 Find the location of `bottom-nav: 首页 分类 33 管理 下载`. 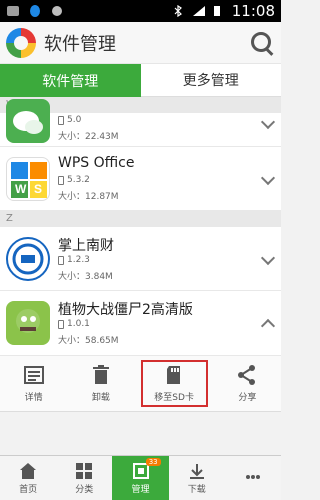

bottom-nav: 首页 分类 33 管理 下载 is located at coordinates (140, 477).